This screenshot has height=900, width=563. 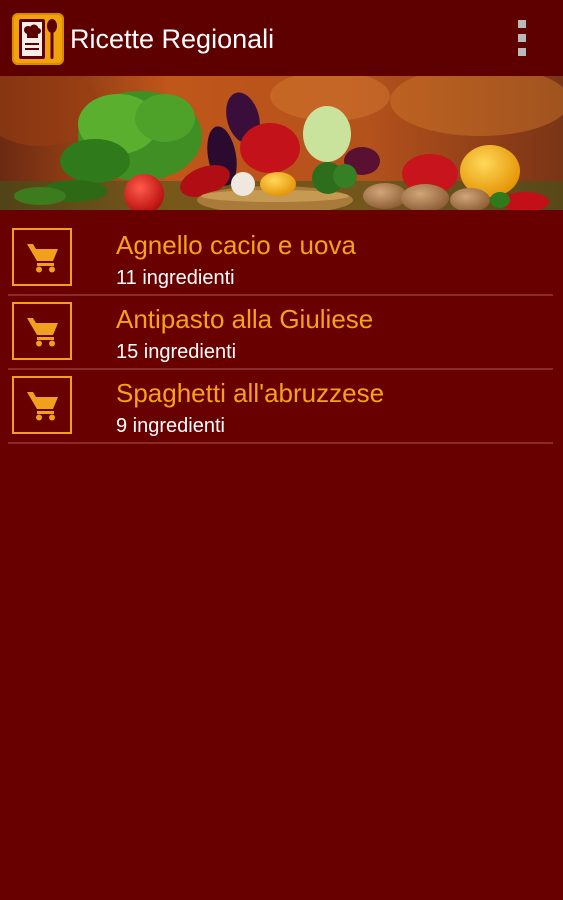 I want to click on recipe-name: Spaghetti all'abruzzese, so click(x=250, y=393).